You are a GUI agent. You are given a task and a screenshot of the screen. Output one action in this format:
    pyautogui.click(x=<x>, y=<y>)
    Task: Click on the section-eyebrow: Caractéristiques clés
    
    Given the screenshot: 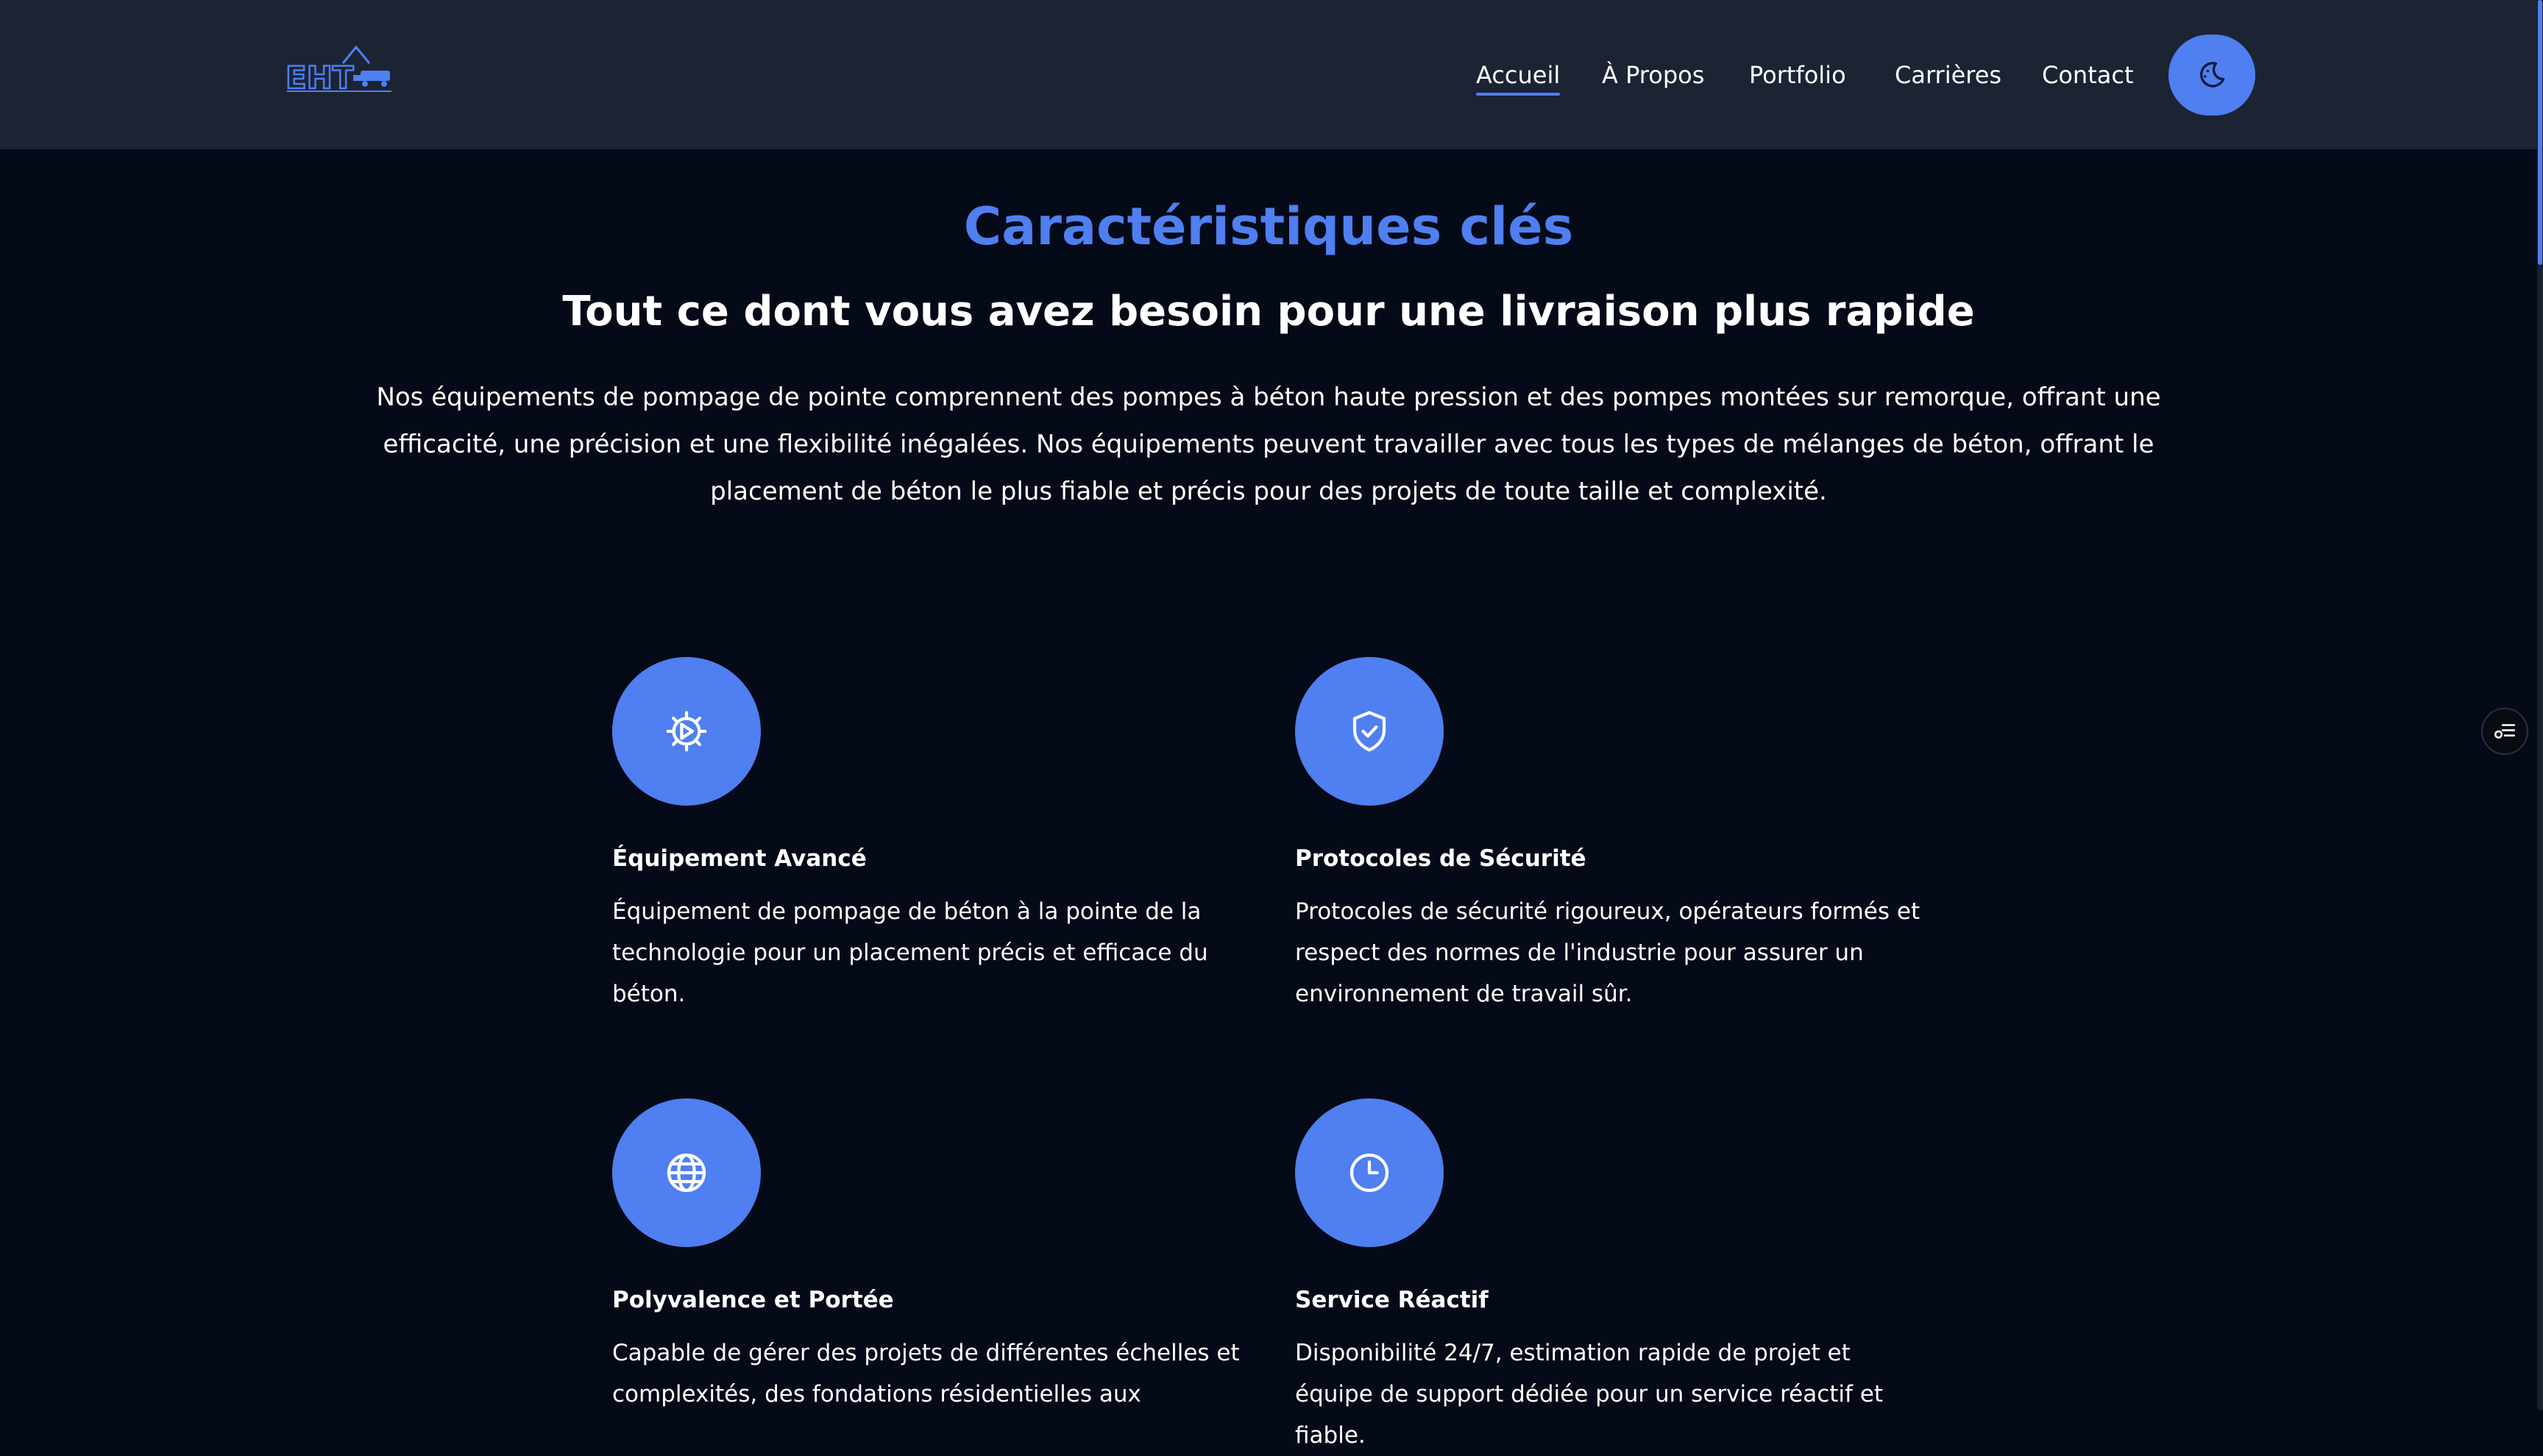 What is the action you would take?
    pyautogui.click(x=1268, y=227)
    